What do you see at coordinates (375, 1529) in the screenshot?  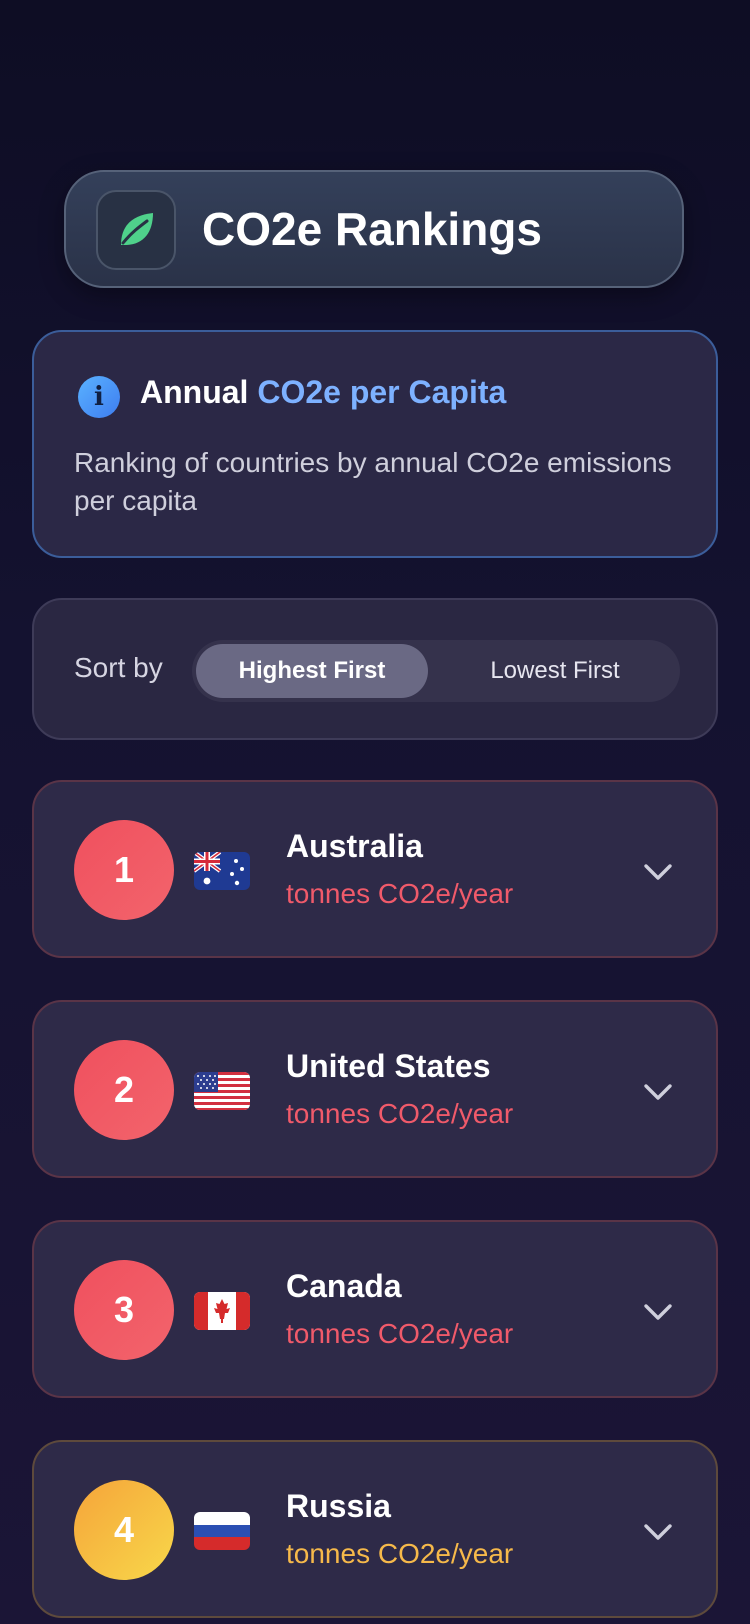 I see `ranking-card: 4 Russia tonnes CO2e/year` at bounding box center [375, 1529].